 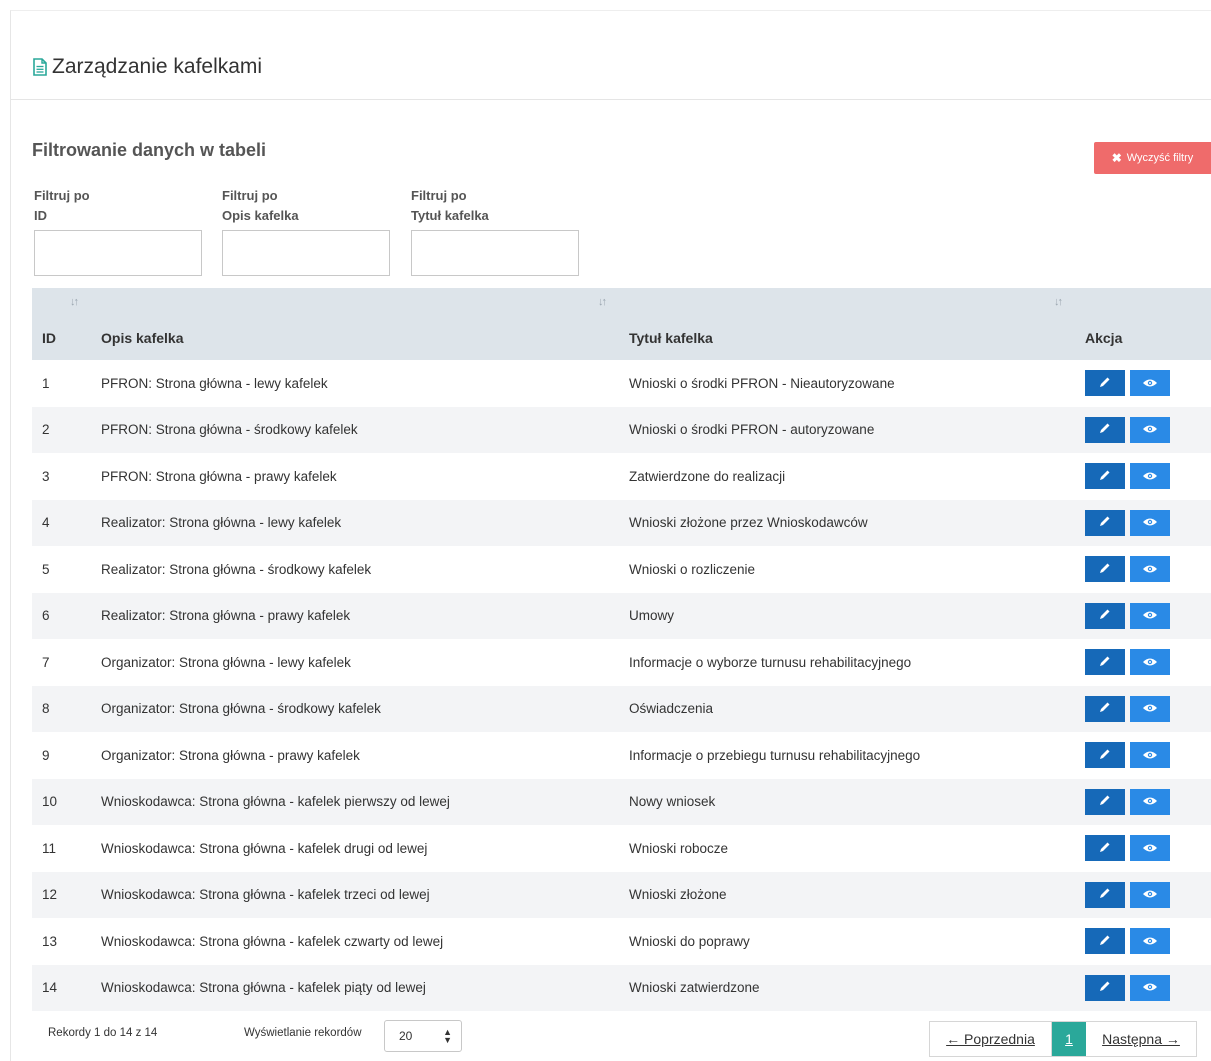 What do you see at coordinates (50, 988) in the screenshot?
I see `cell-id: 14` at bounding box center [50, 988].